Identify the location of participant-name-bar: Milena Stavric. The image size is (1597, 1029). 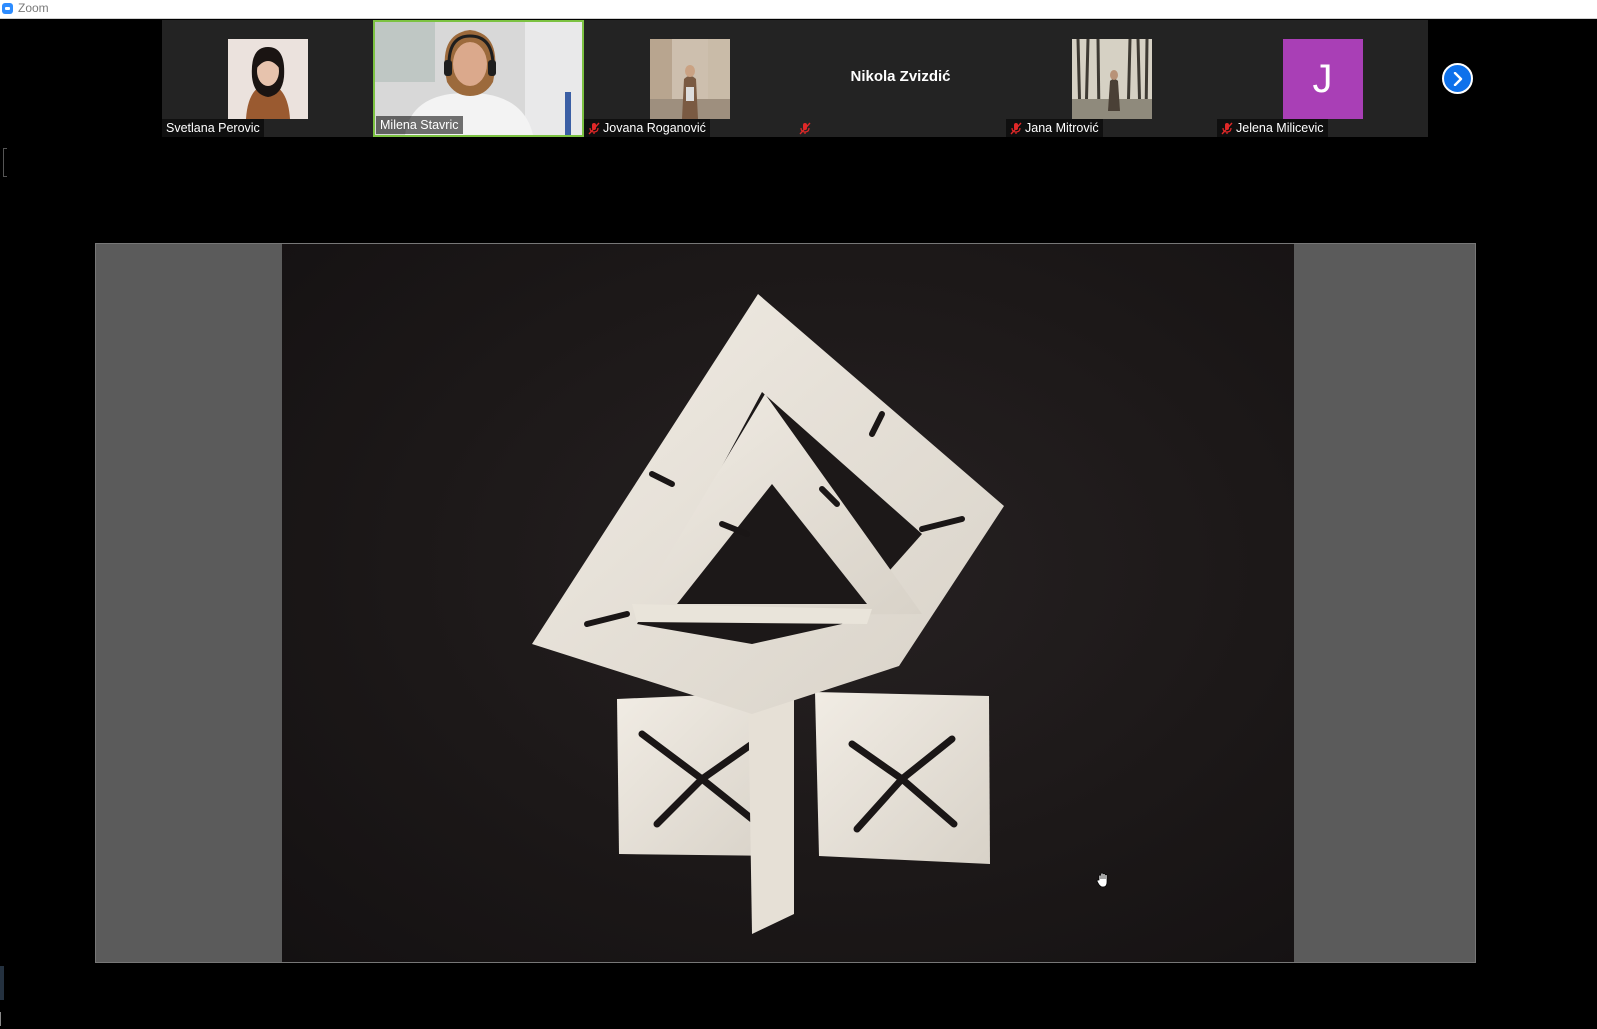
(419, 125).